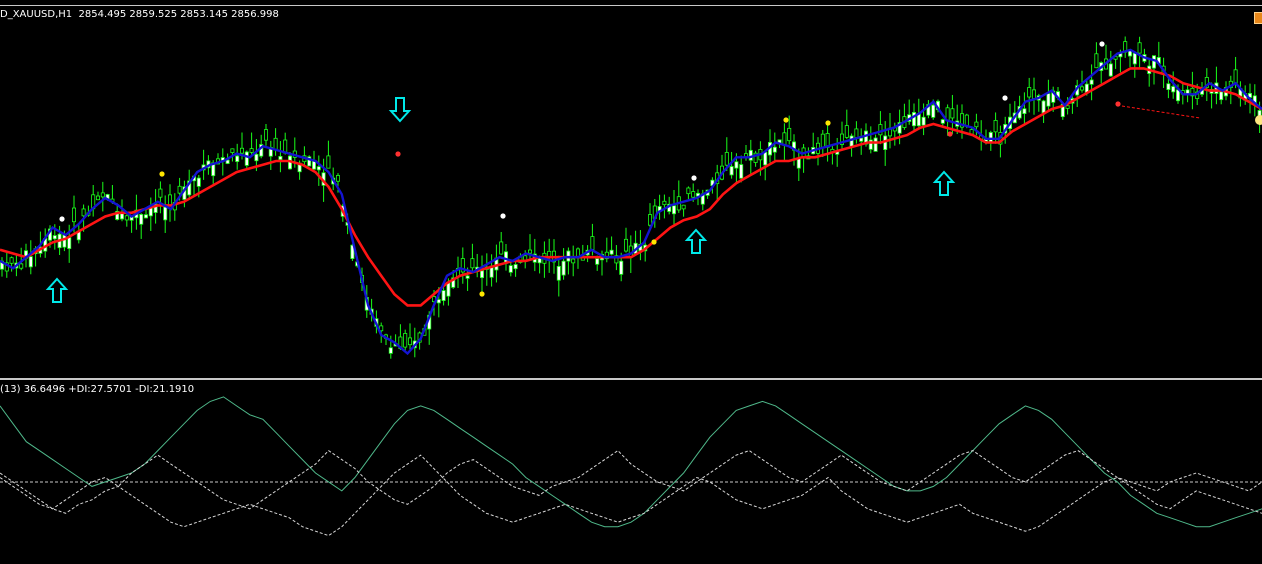 This screenshot has height=564, width=1262. What do you see at coordinates (631, 379) in the screenshot?
I see `pane-separator` at bounding box center [631, 379].